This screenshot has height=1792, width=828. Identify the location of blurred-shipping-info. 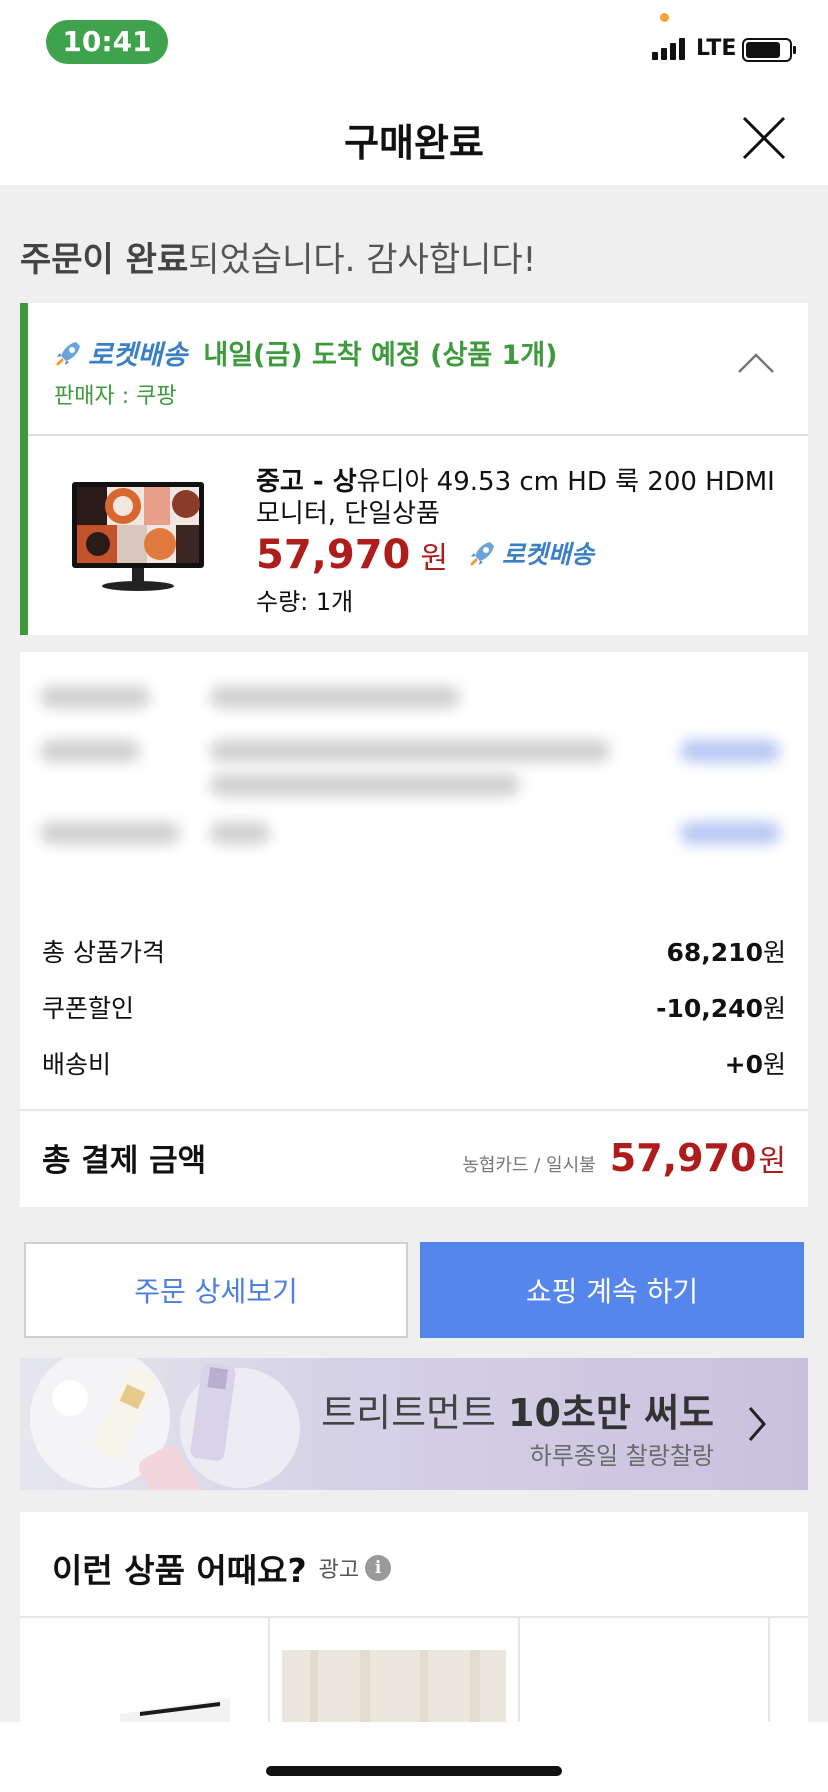
(414, 774).